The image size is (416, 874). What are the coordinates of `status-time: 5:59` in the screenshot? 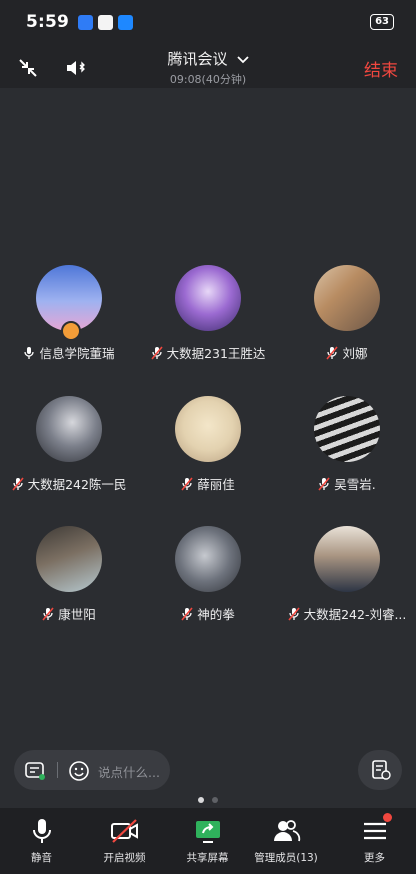 It's located at (48, 22).